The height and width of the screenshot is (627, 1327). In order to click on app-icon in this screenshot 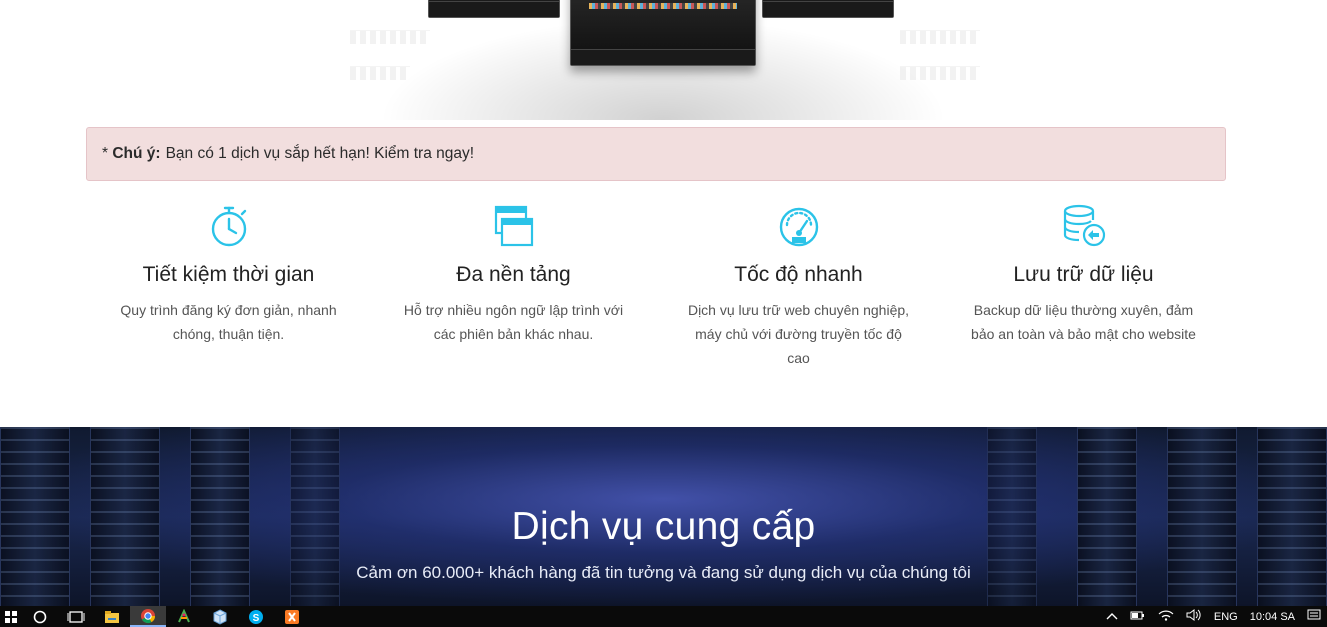, I will do `click(184, 616)`.